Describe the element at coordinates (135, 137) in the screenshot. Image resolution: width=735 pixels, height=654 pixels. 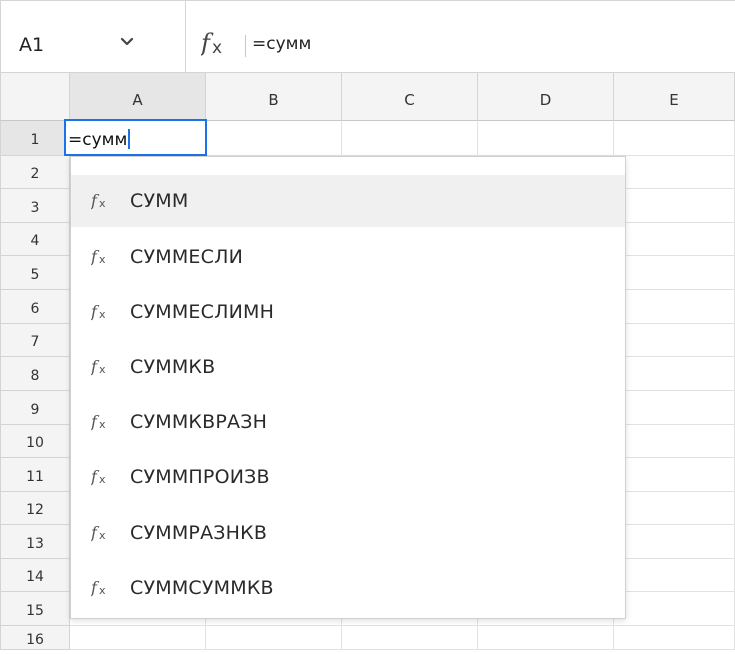
I see `active-cell-editor: =сумм` at that location.